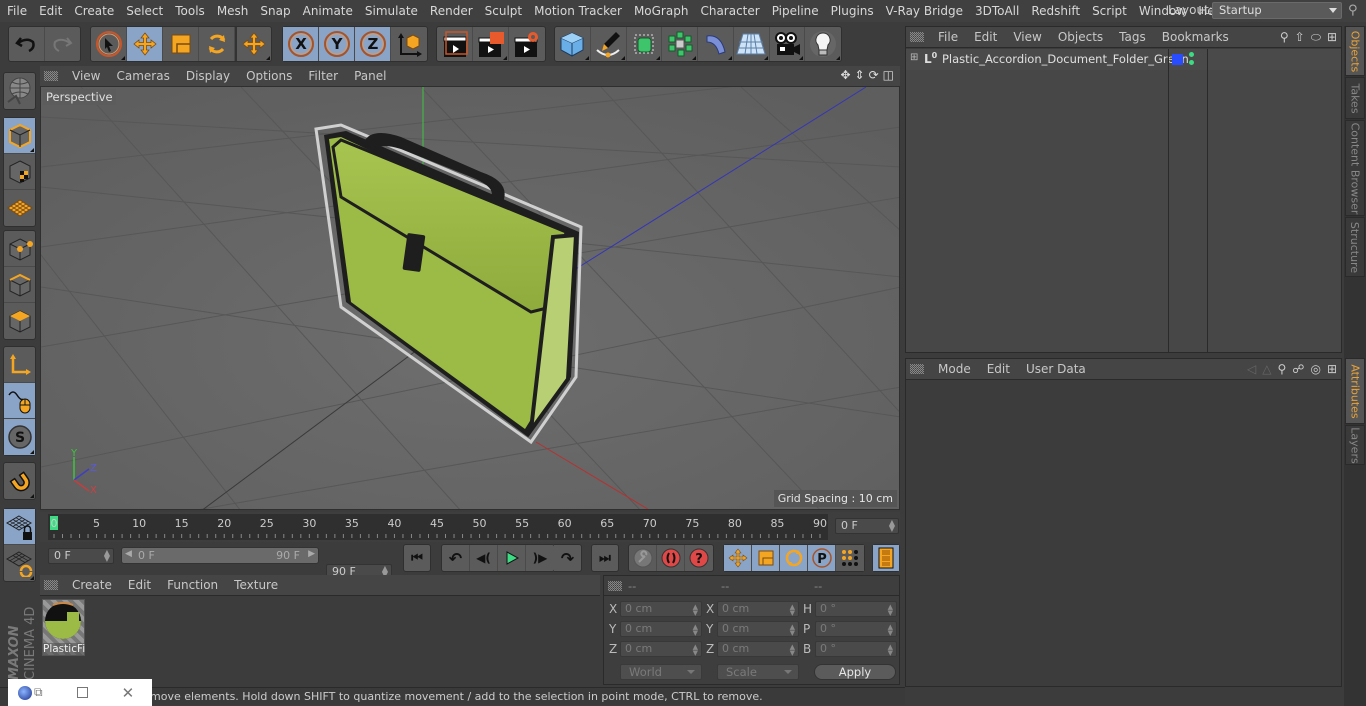 This screenshot has height=706, width=1366. Describe the element at coordinates (680, 44) in the screenshot. I see `add-cloner-button` at that location.